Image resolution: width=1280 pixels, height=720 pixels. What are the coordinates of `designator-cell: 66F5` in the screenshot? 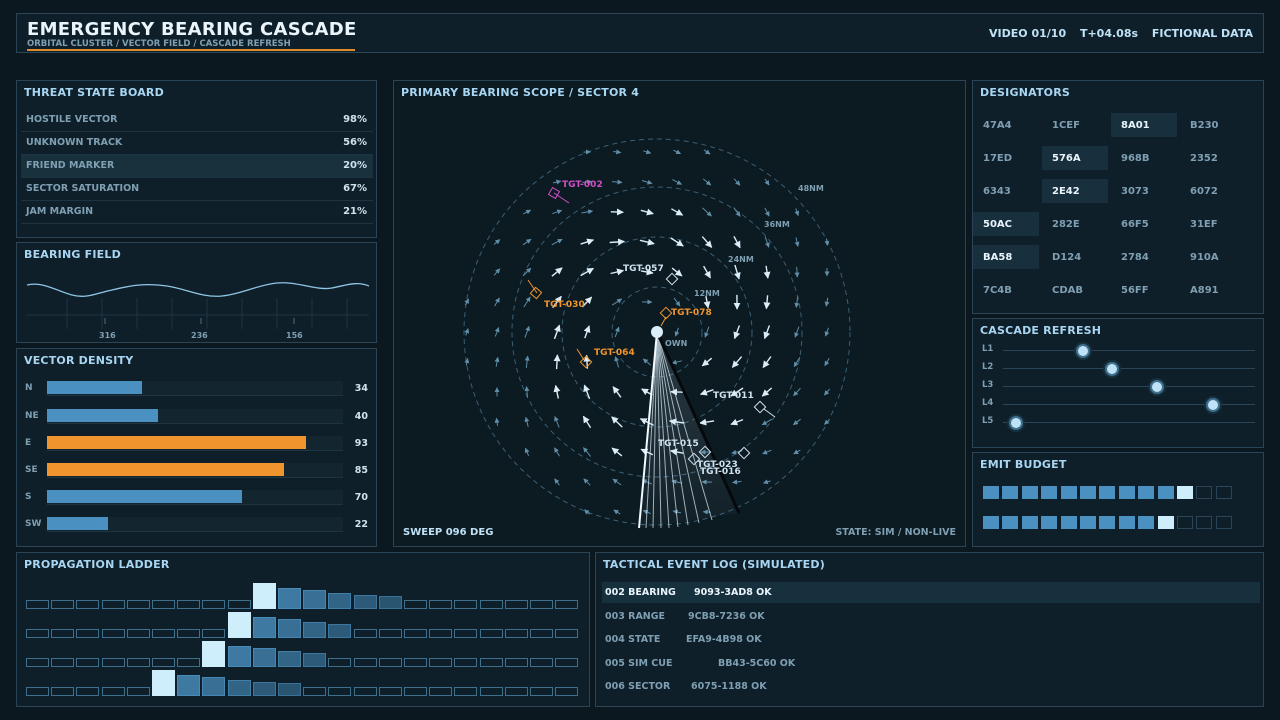 It's located at (1144, 224).